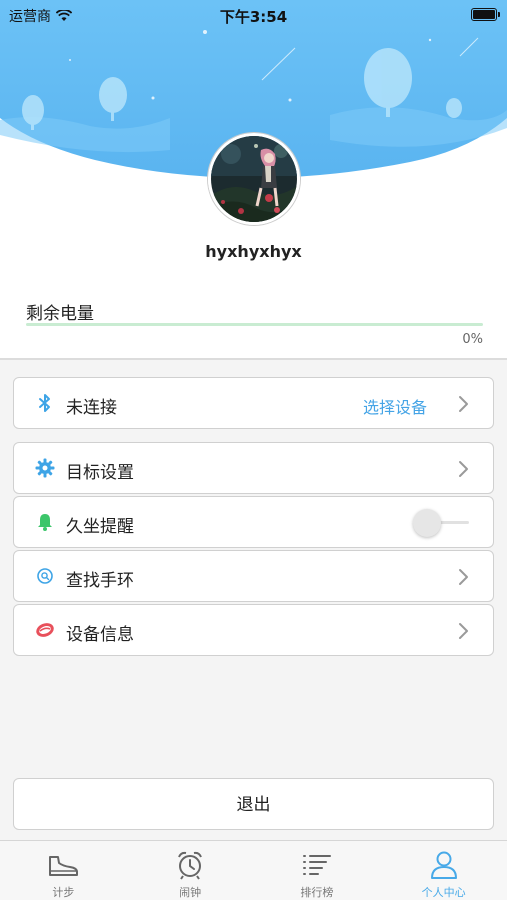  I want to click on tab-bar: 计步 闹钟 排行榜 个人中心, so click(253, 870).